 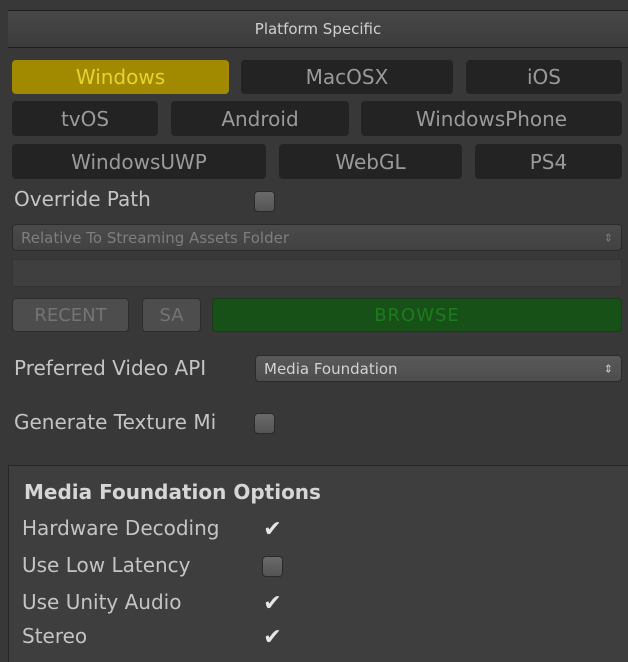 I want to click on hardware-decoding-checkbox: ✔, so click(x=272, y=529).